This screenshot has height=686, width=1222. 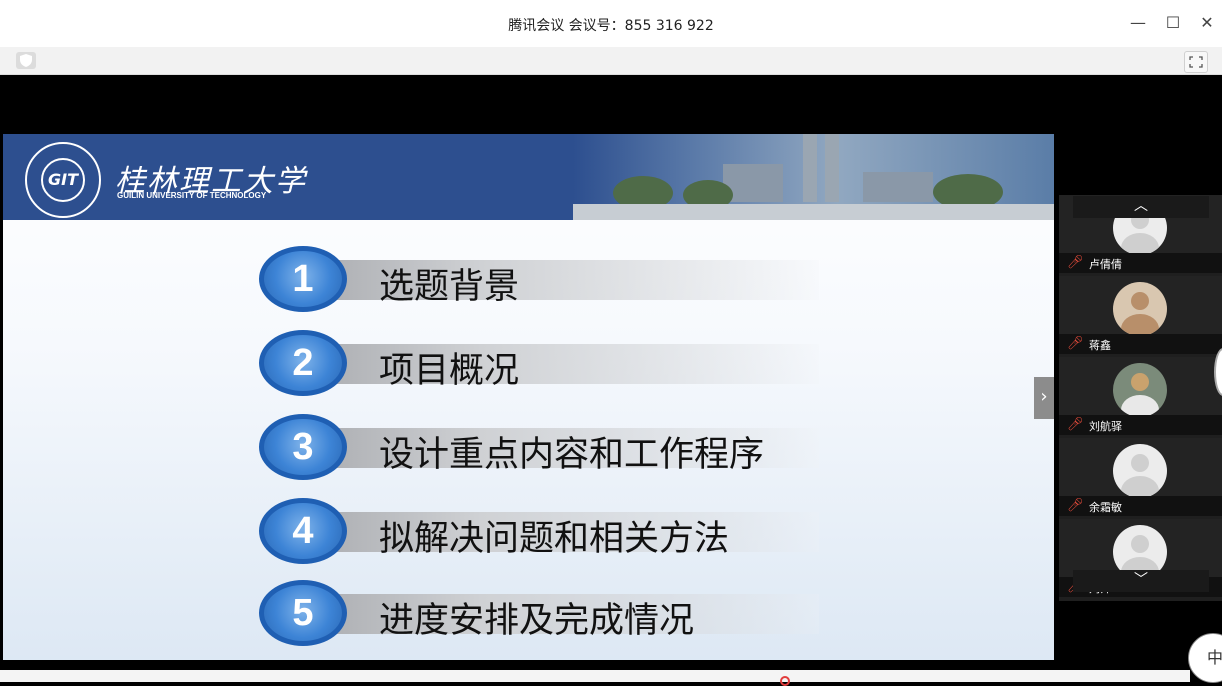 I want to click on agenda-text: 项目概况, so click(x=449, y=371).